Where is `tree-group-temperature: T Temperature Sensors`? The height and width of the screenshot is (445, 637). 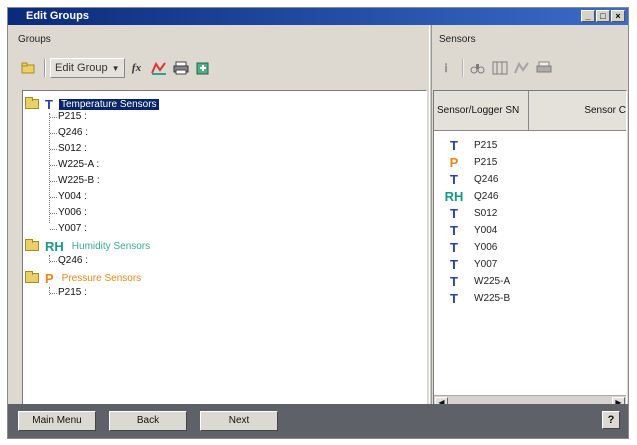 tree-group-temperature: T Temperature Sensors is located at coordinates (92, 104).